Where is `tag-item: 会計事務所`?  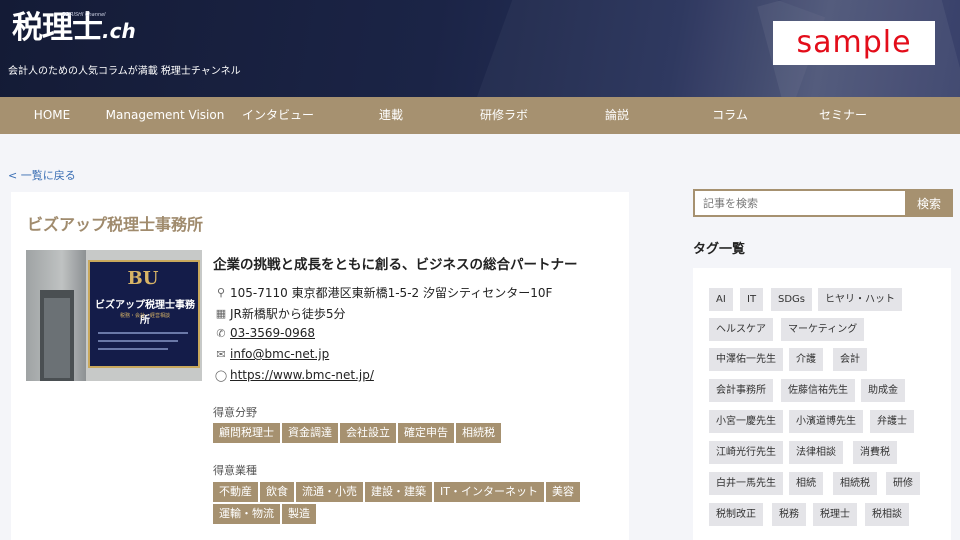
tag-item: 会計事務所 is located at coordinates (741, 390).